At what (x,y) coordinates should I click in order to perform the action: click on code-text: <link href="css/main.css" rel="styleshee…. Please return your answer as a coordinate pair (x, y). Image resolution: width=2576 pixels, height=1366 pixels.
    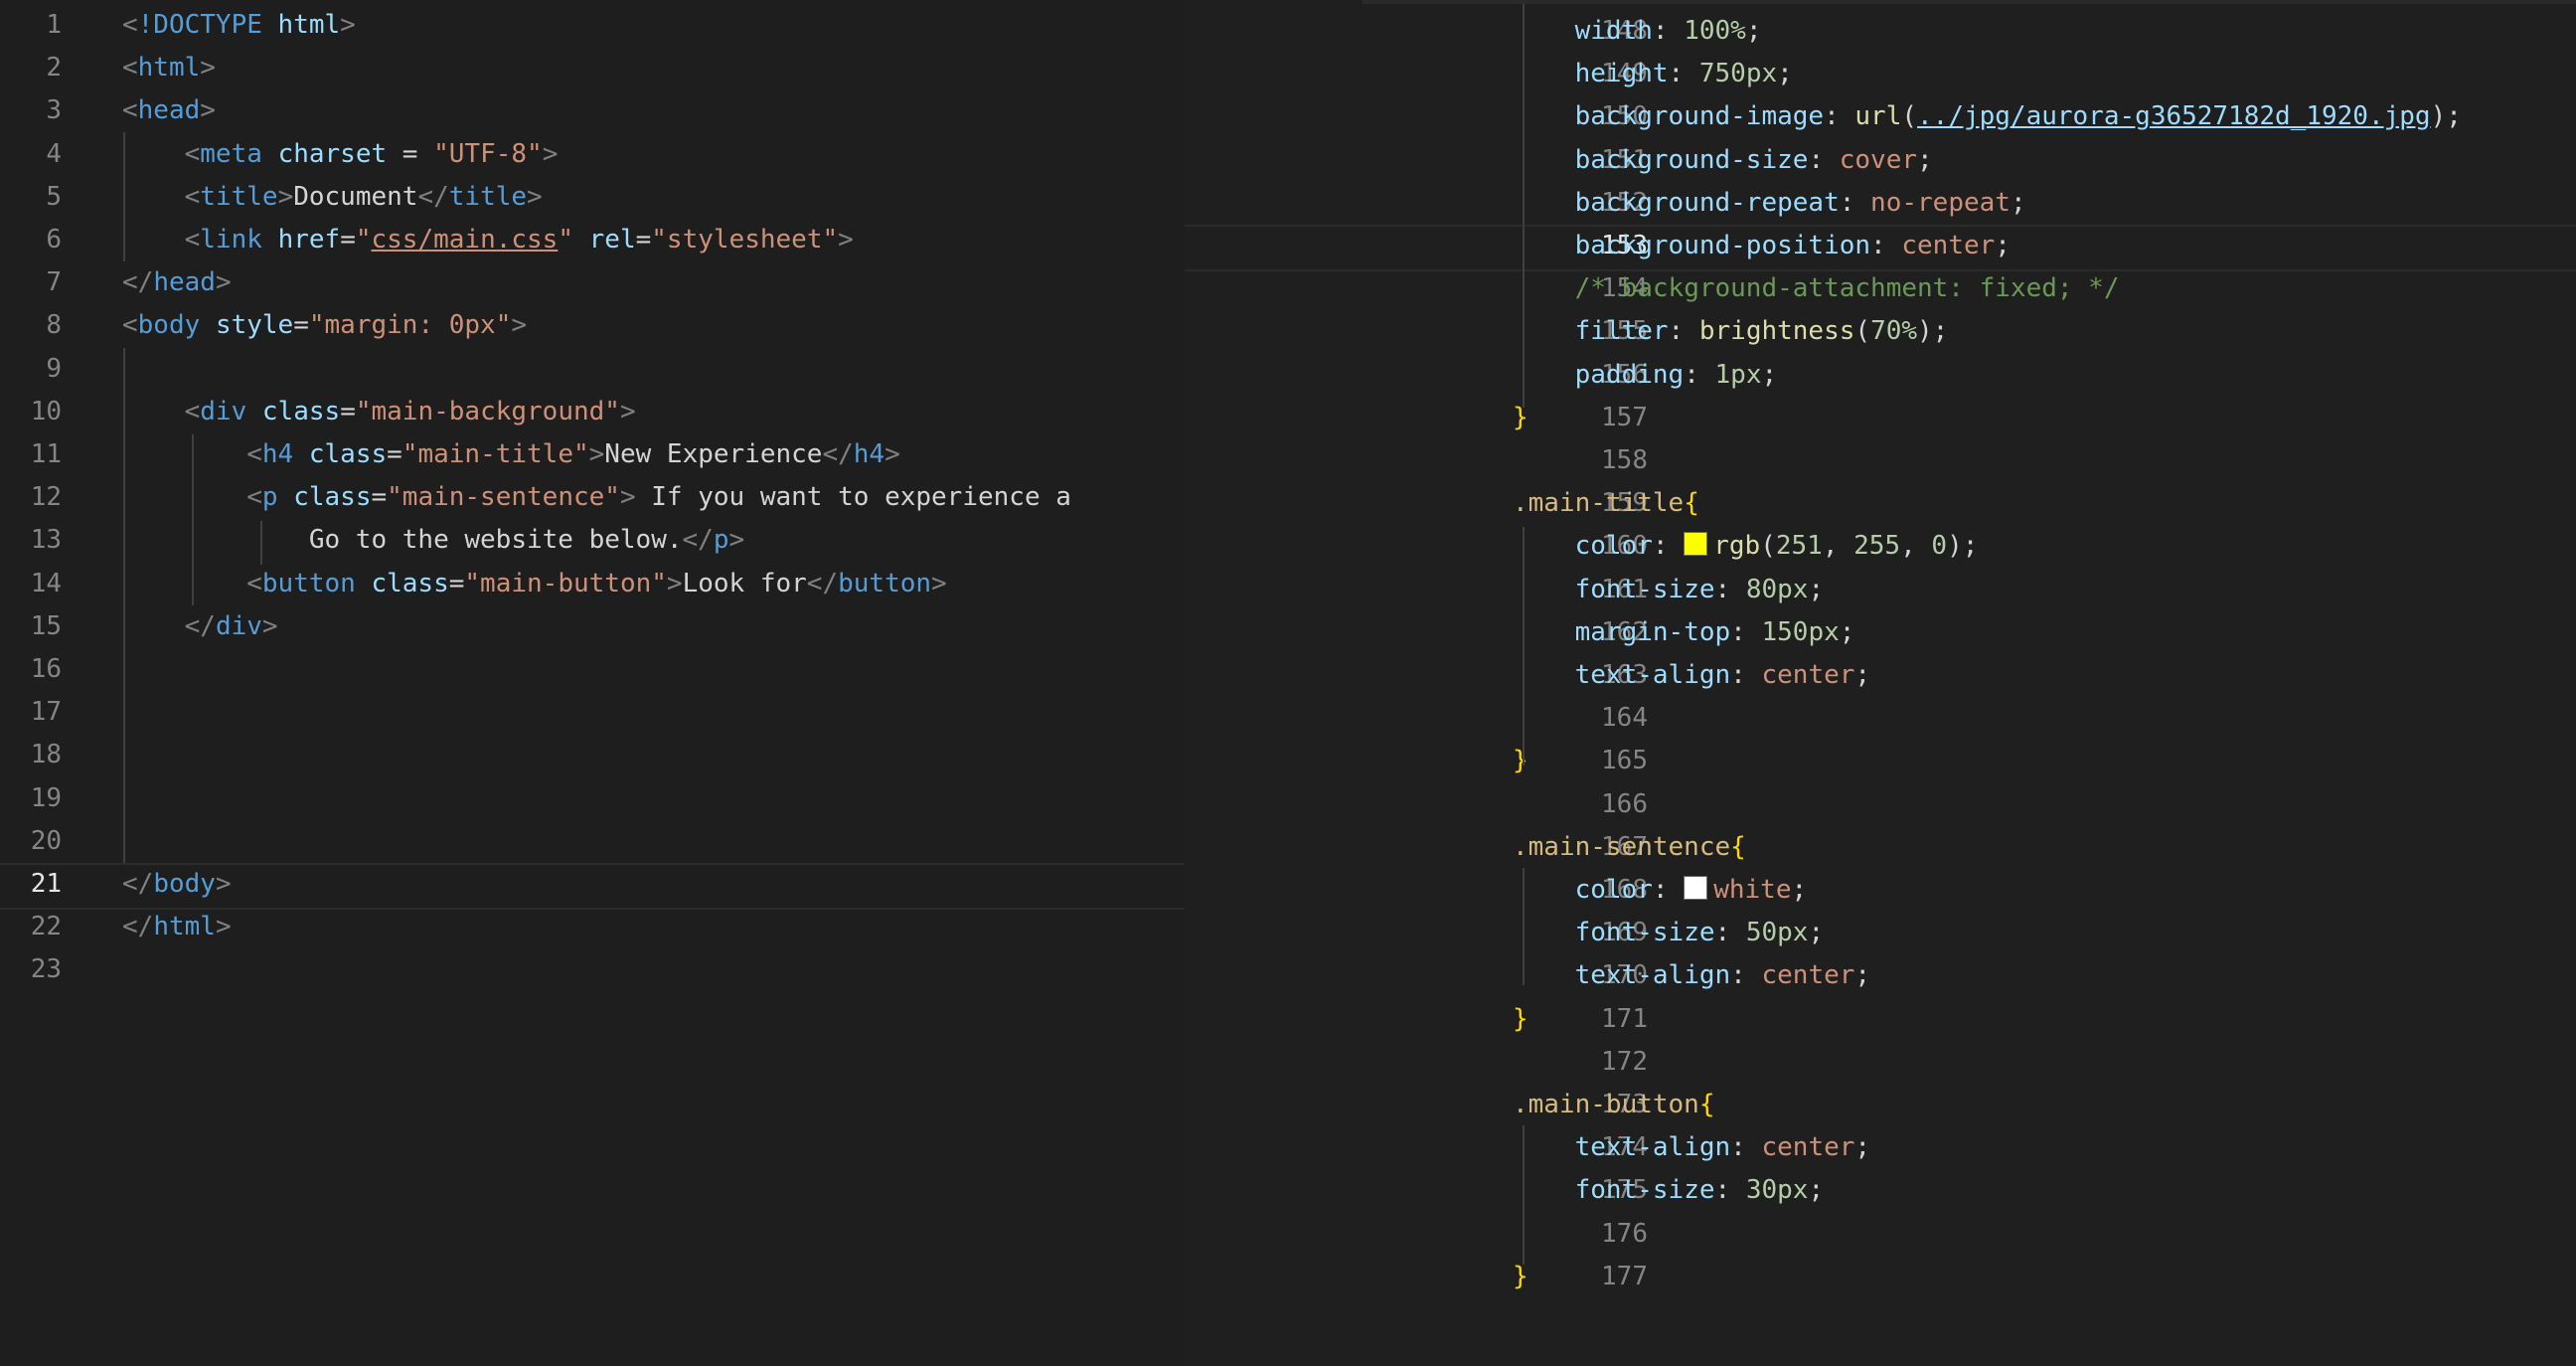
    Looking at the image, I should click on (488, 240).